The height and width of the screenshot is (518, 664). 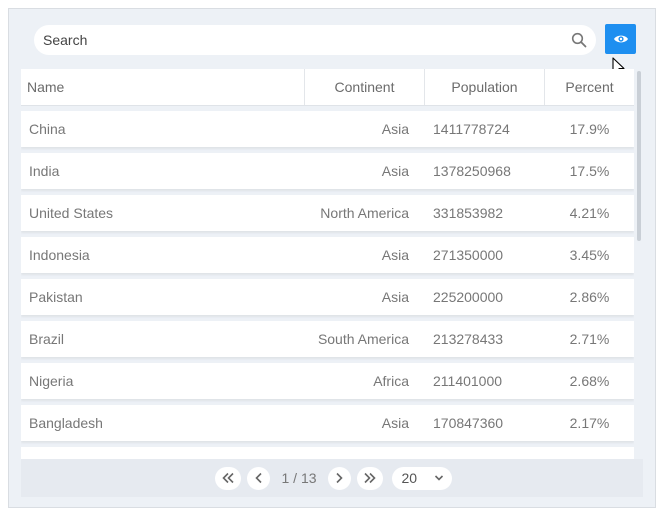 What do you see at coordinates (327, 255) in the screenshot?
I see `table-row: Indonesia Asia 271350000 3.45%` at bounding box center [327, 255].